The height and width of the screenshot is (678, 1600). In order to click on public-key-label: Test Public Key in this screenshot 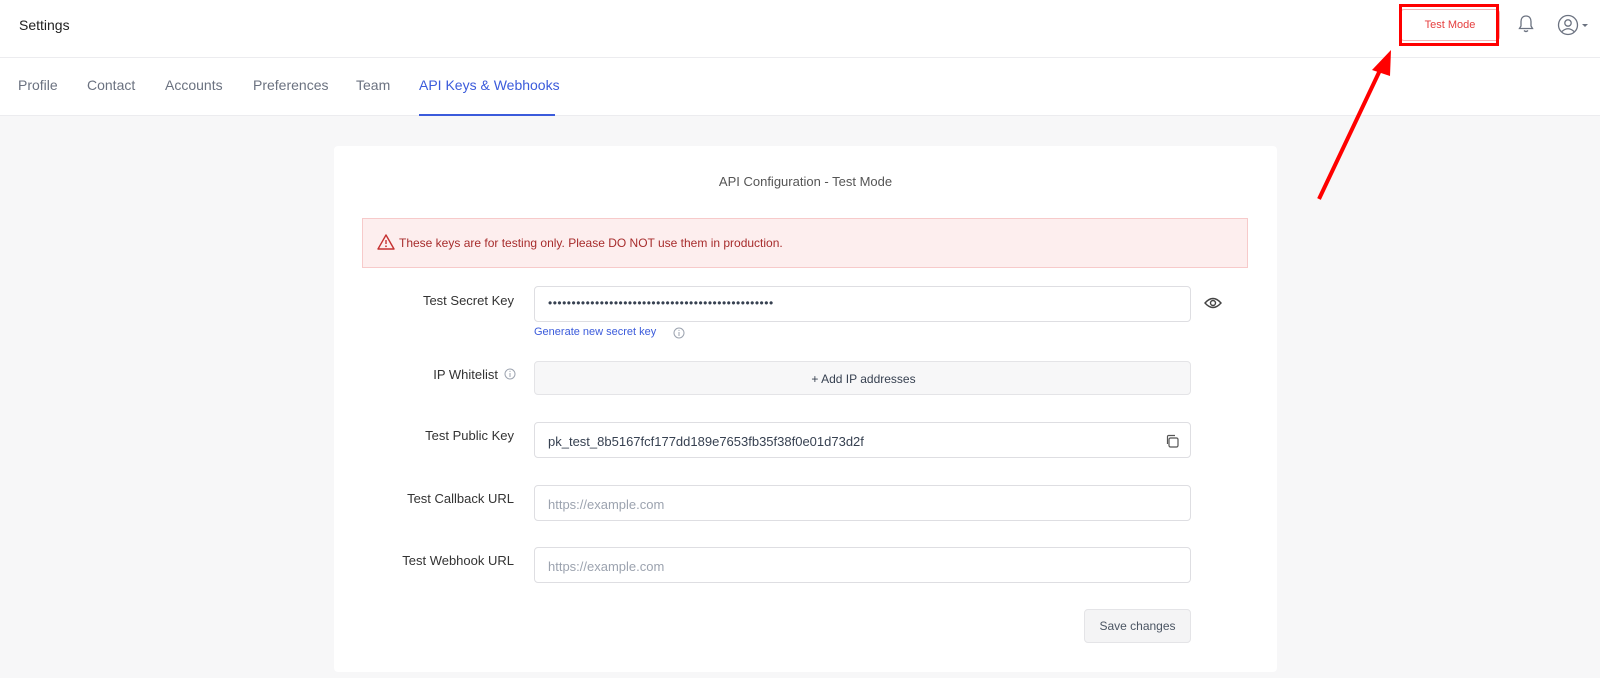, I will do `click(469, 435)`.